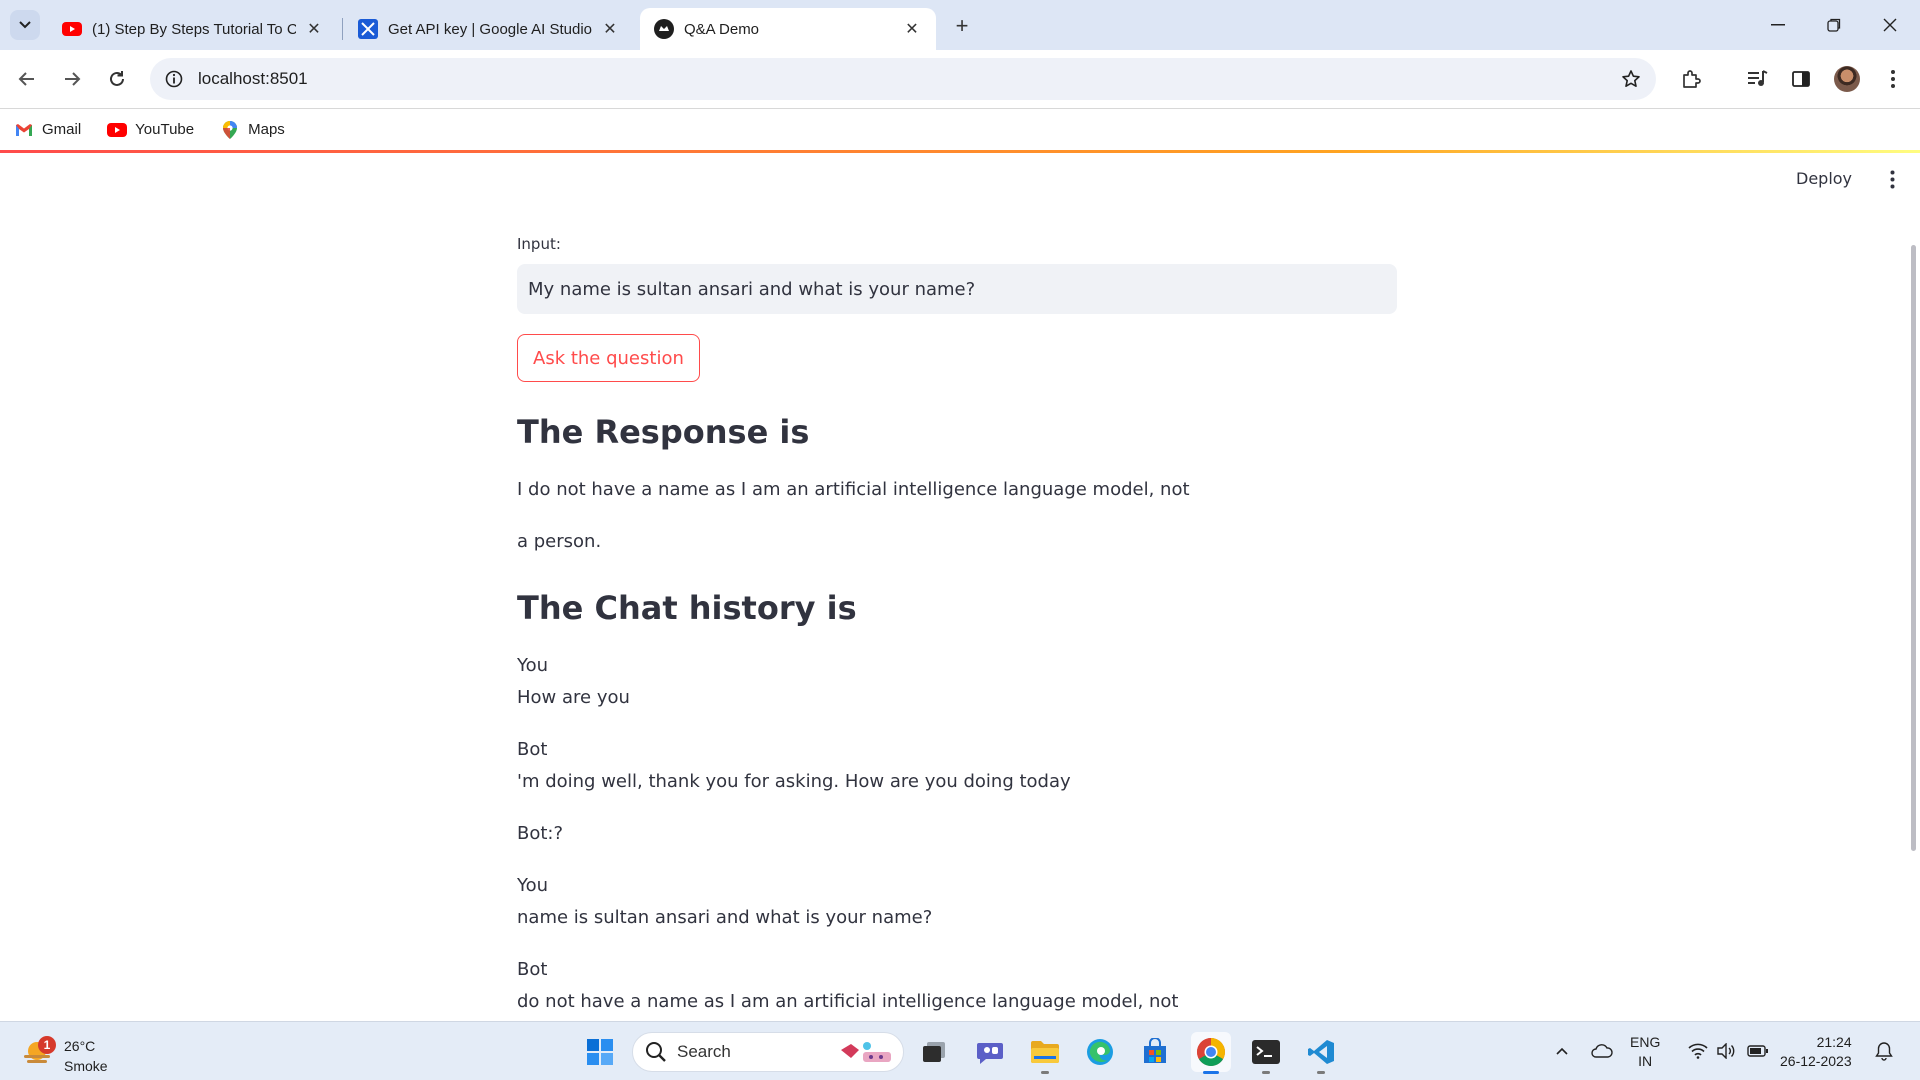  I want to click on bookmark-youtube: YouTube, so click(150, 130).